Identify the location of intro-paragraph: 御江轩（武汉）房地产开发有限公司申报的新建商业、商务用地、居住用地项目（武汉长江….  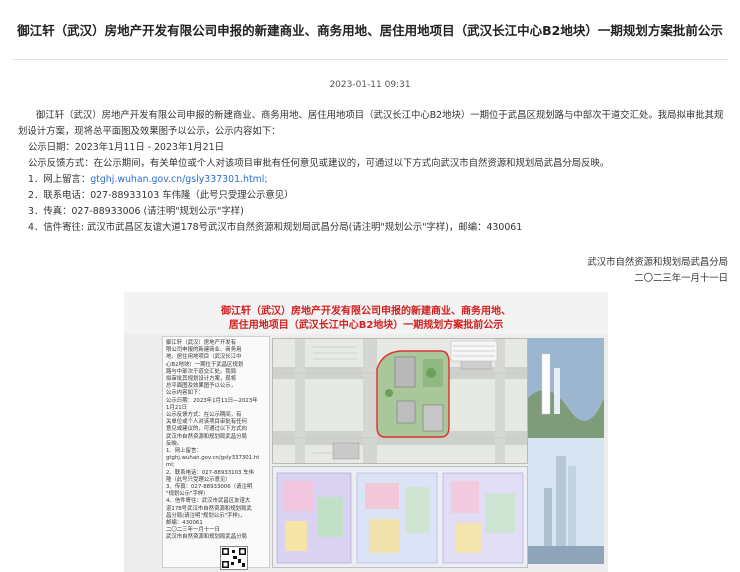
(371, 123).